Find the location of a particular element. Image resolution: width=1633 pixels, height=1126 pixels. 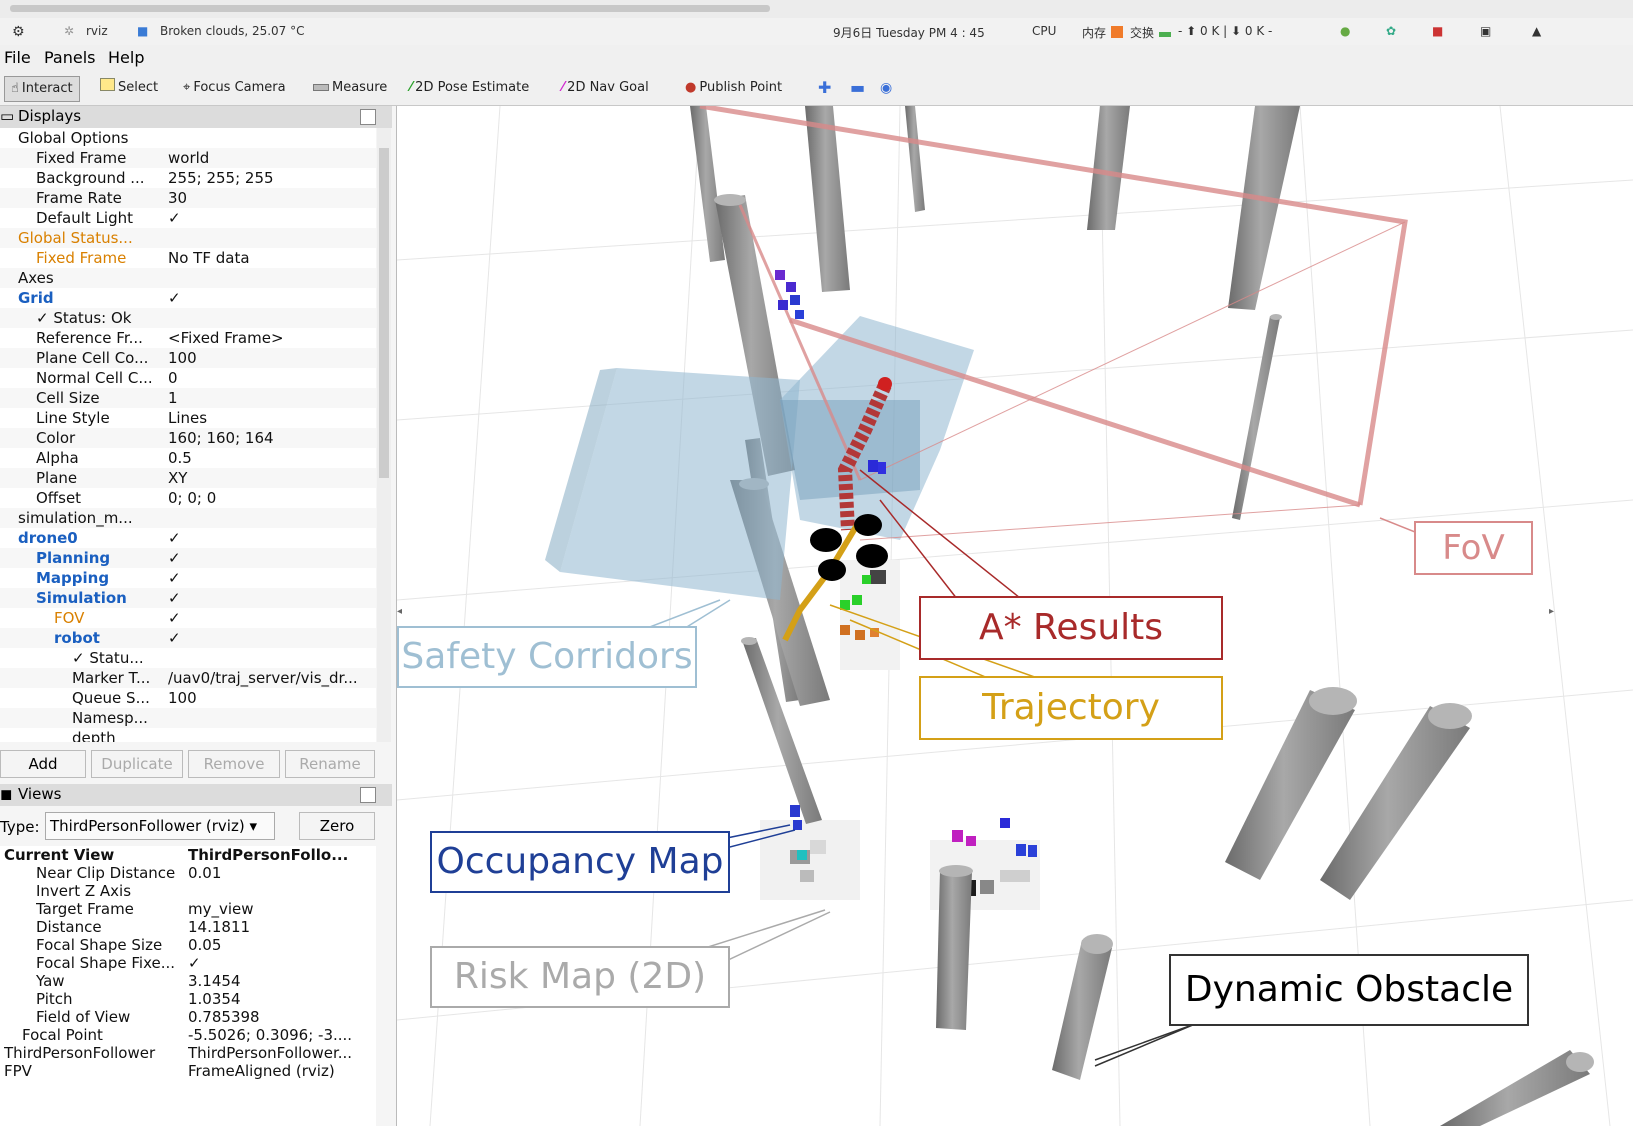

display-row: Default Light ✓ is located at coordinates (188, 218).